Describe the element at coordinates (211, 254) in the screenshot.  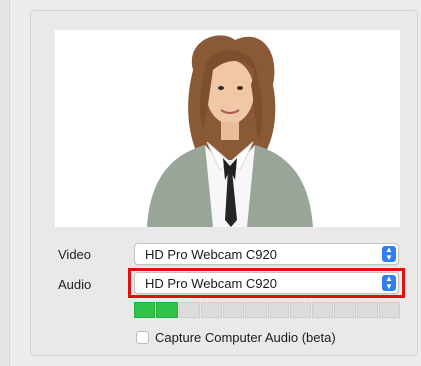
I see `video-source-value: HD Pro Webcam C920` at that location.